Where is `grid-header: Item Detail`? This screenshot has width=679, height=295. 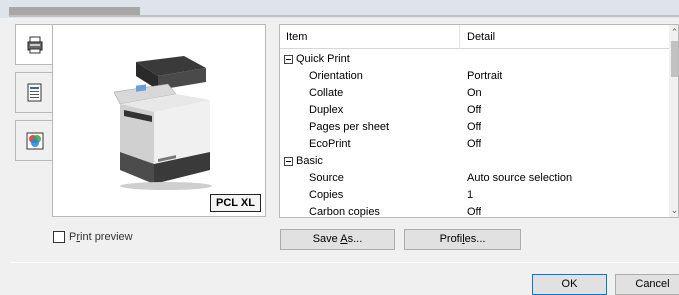
grid-header: Item Detail is located at coordinates (474, 37).